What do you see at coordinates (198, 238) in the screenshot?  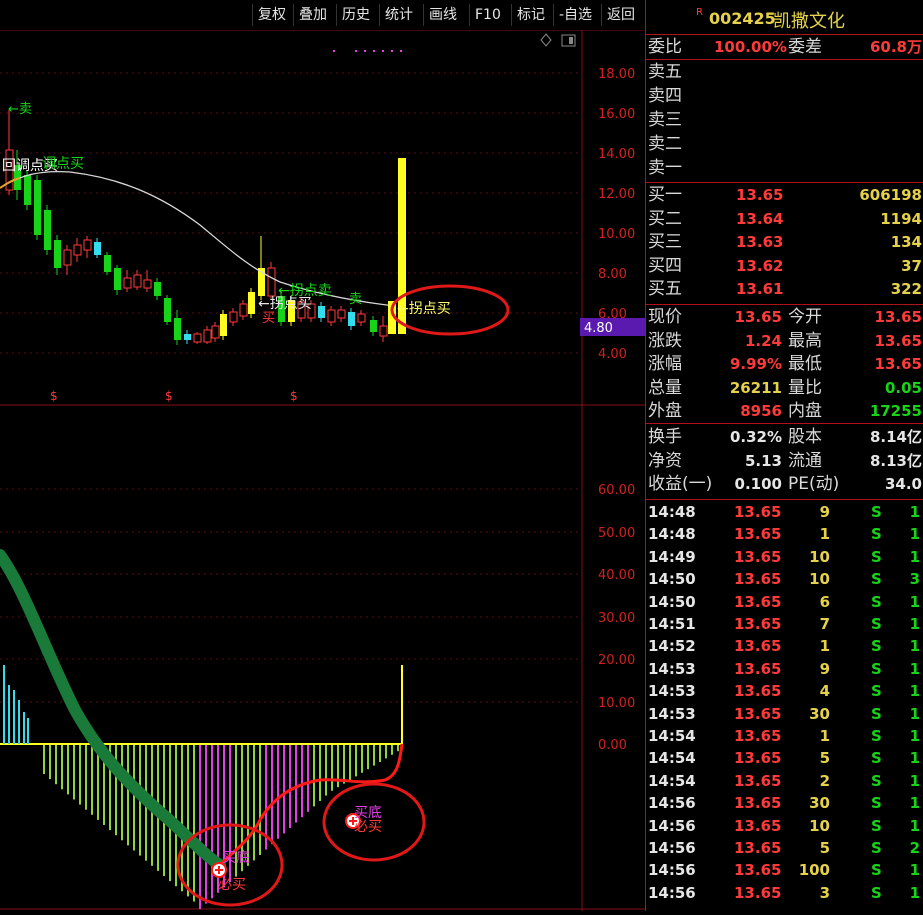 I see `moving-average-line` at bounding box center [198, 238].